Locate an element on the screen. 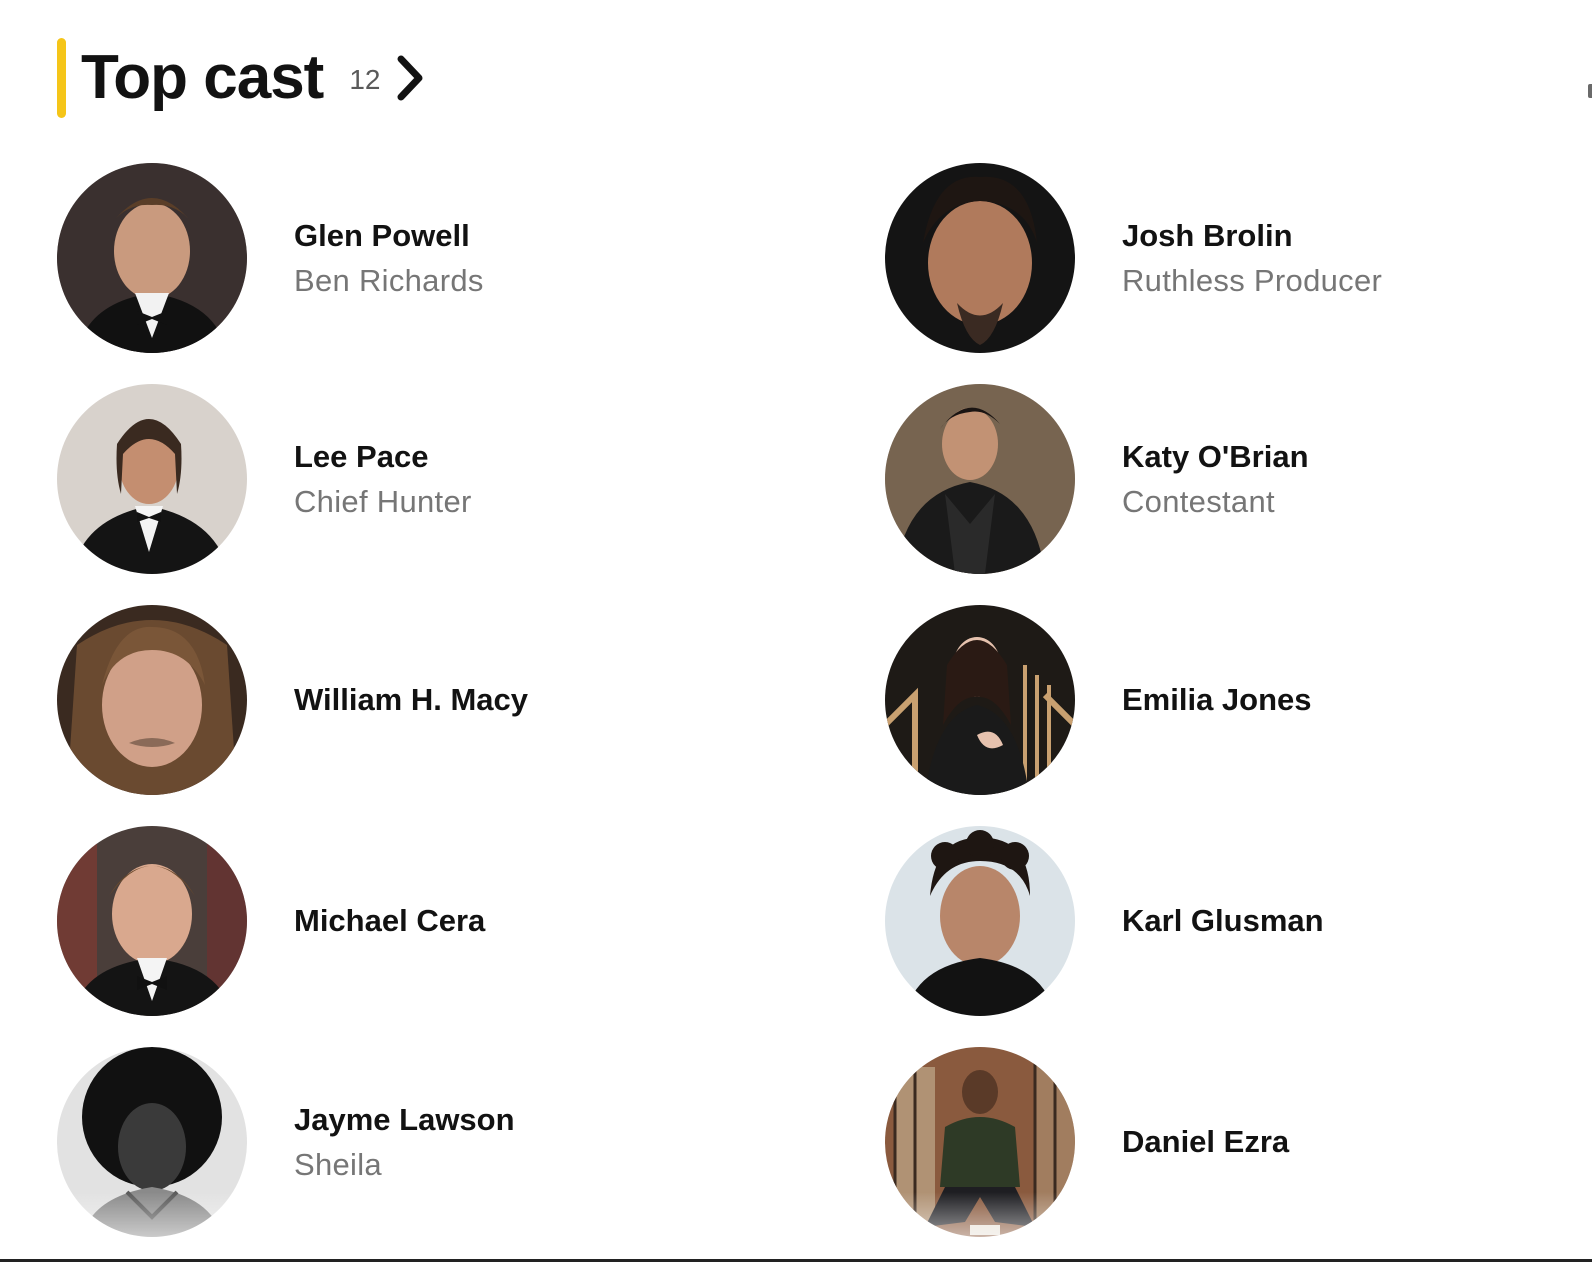 The image size is (1592, 1262). actor-name: William H. Macy is located at coordinates (411, 699).